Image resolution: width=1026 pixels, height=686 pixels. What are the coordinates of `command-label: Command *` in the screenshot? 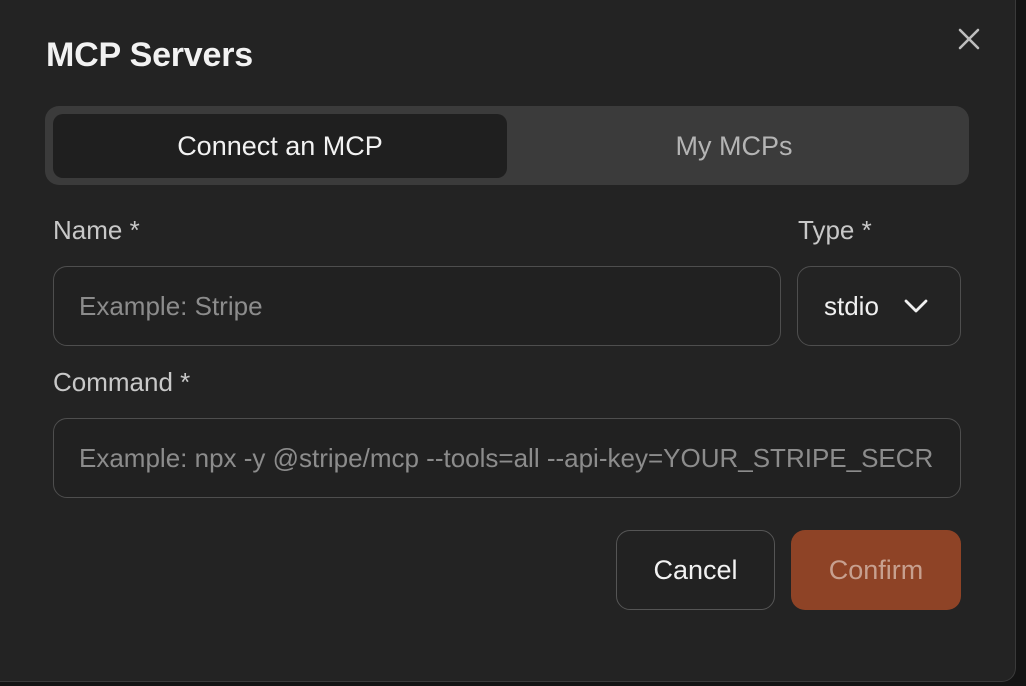 It's located at (122, 382).